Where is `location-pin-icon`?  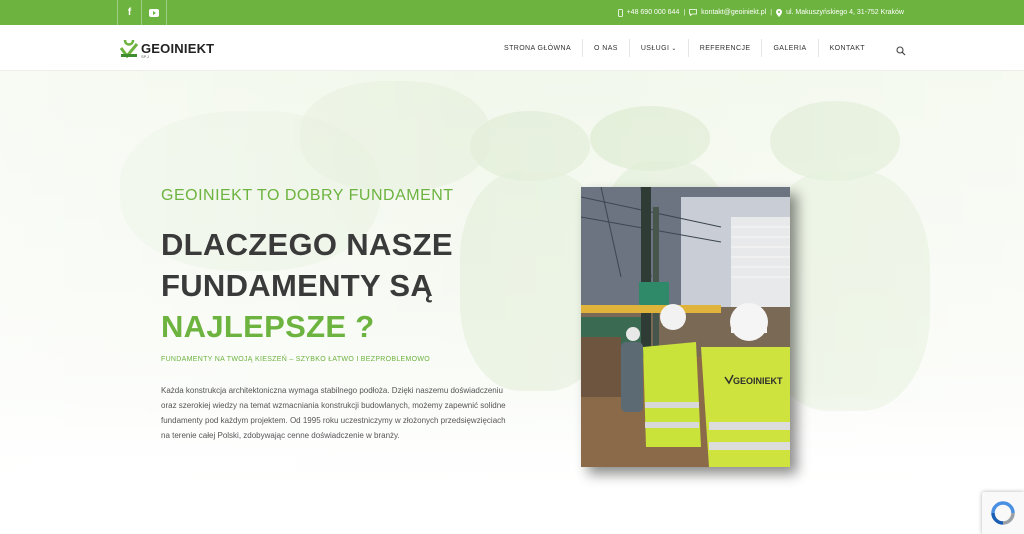
location-pin-icon is located at coordinates (779, 12).